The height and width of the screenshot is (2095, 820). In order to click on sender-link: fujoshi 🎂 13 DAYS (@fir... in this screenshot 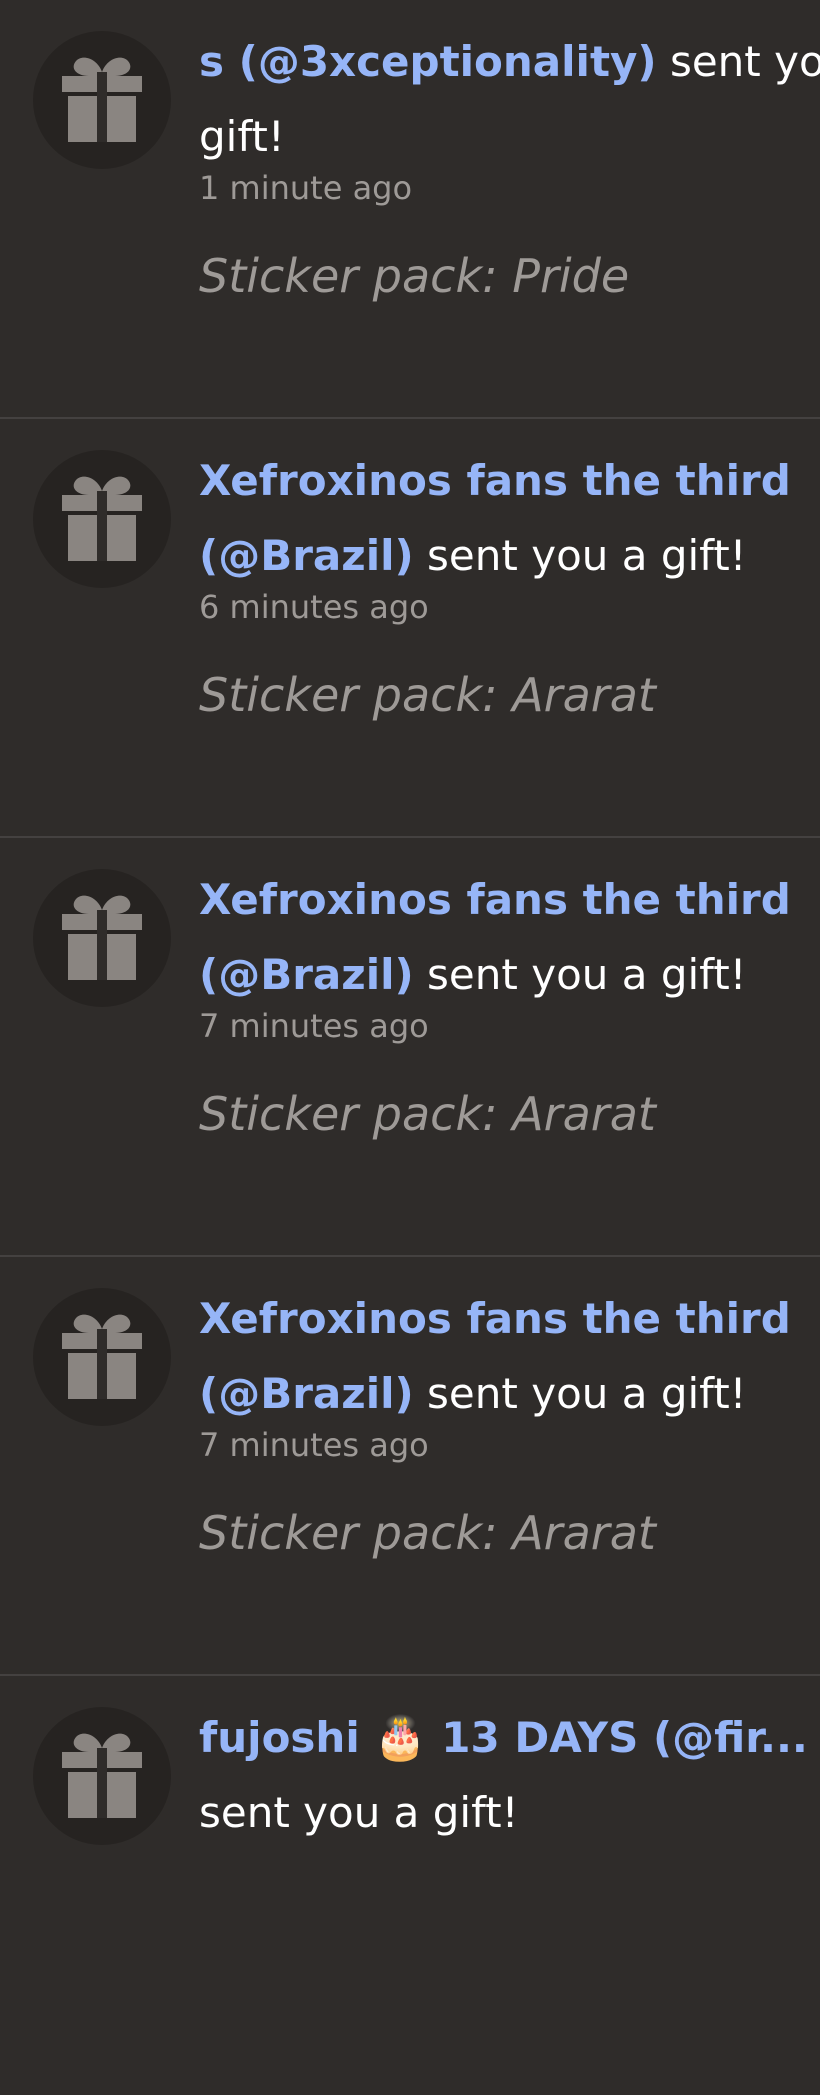, I will do `click(503, 1737)`.